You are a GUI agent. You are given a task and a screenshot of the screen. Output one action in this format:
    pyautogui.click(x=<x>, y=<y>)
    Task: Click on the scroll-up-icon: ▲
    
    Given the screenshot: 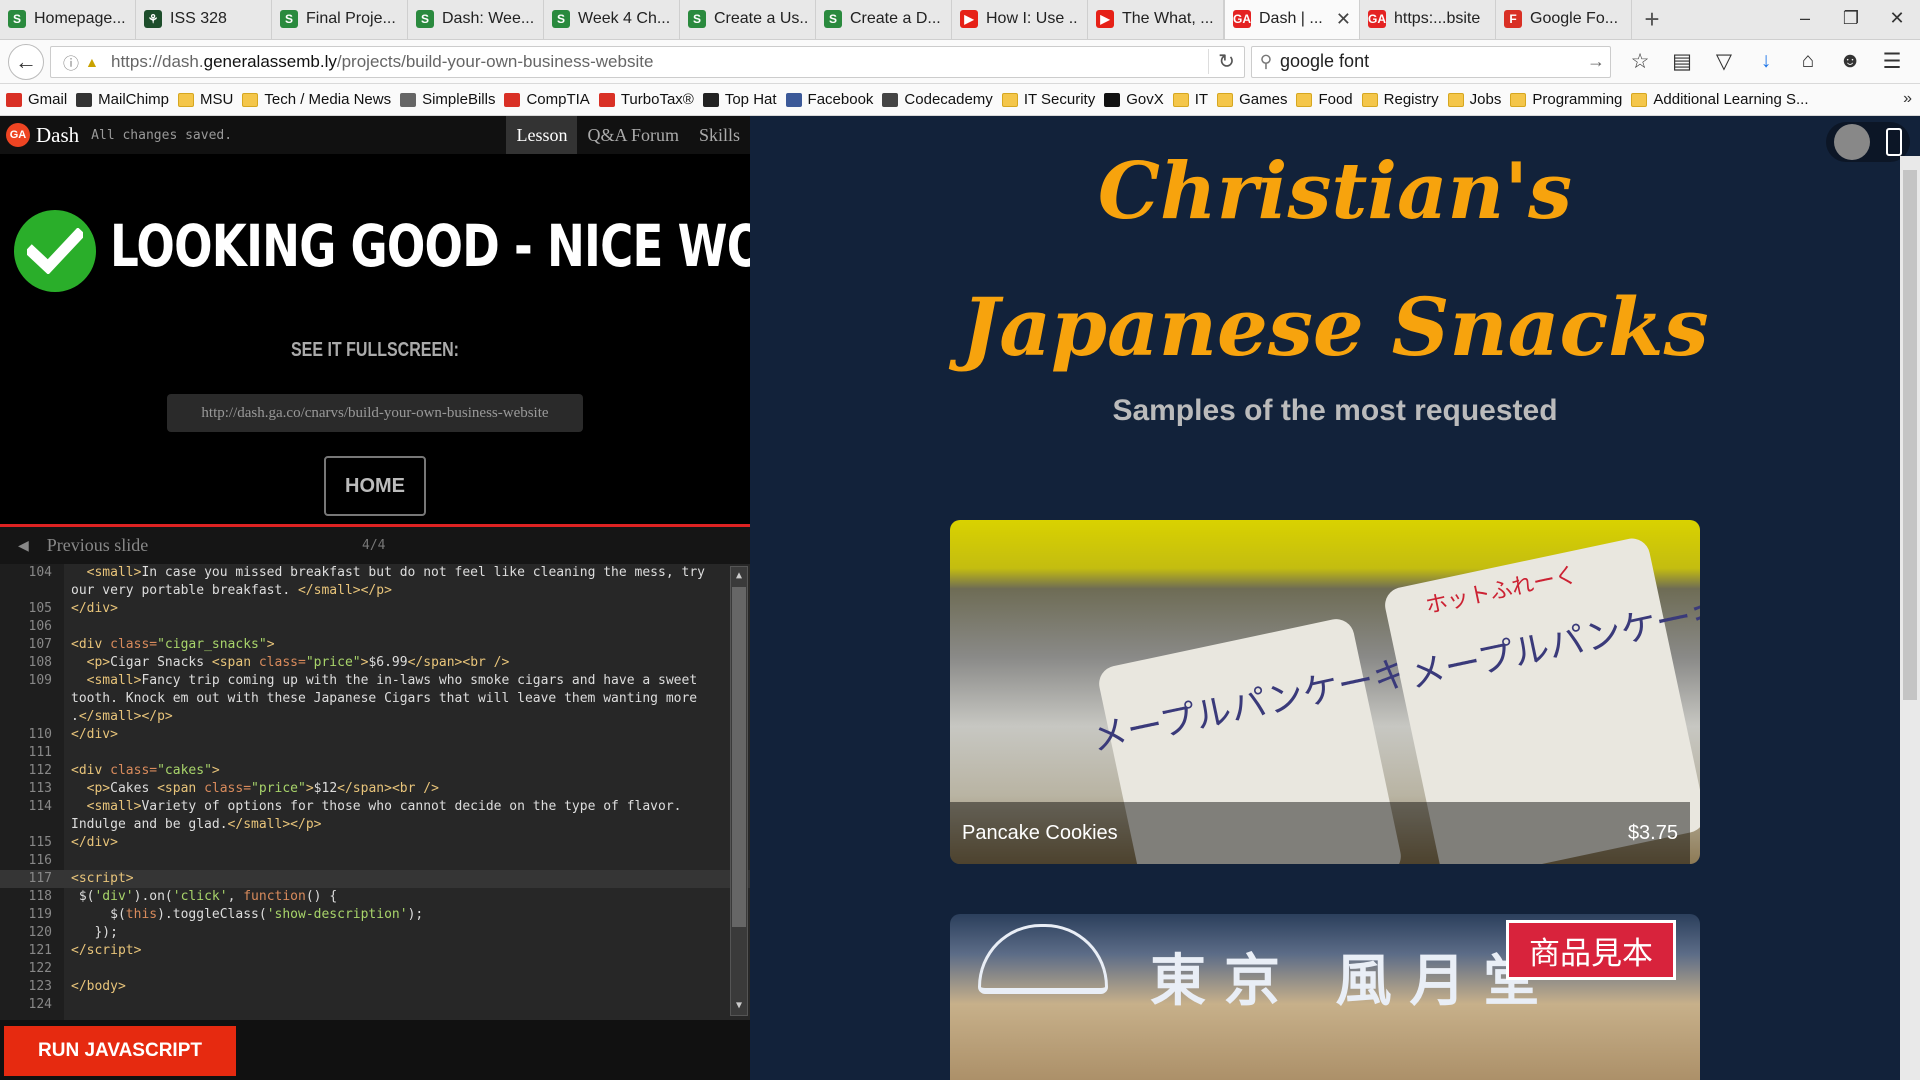 What is the action you would take?
    pyautogui.click(x=739, y=576)
    